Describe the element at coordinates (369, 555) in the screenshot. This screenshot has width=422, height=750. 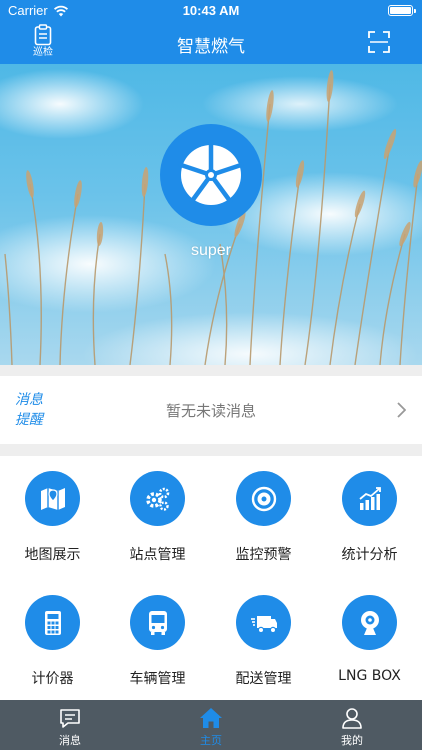
I see `grid-item-label: 统计分析` at that location.